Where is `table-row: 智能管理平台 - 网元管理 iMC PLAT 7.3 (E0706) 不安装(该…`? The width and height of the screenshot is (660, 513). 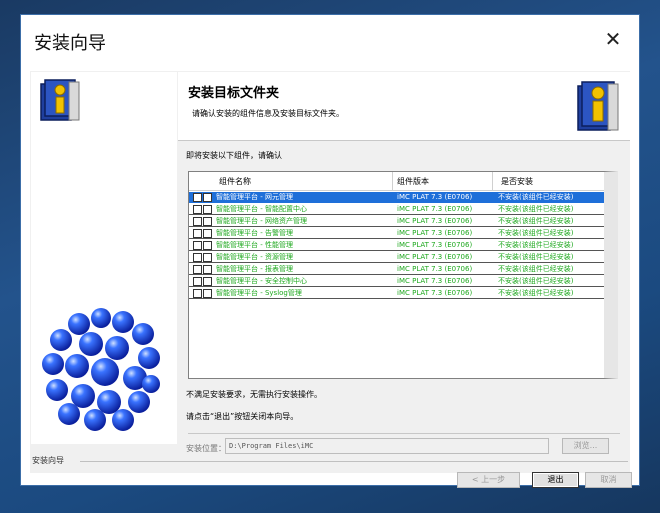 table-row: 智能管理平台 - 网元管理 iMC PLAT 7.3 (E0706) 不安装(该… is located at coordinates (396, 197).